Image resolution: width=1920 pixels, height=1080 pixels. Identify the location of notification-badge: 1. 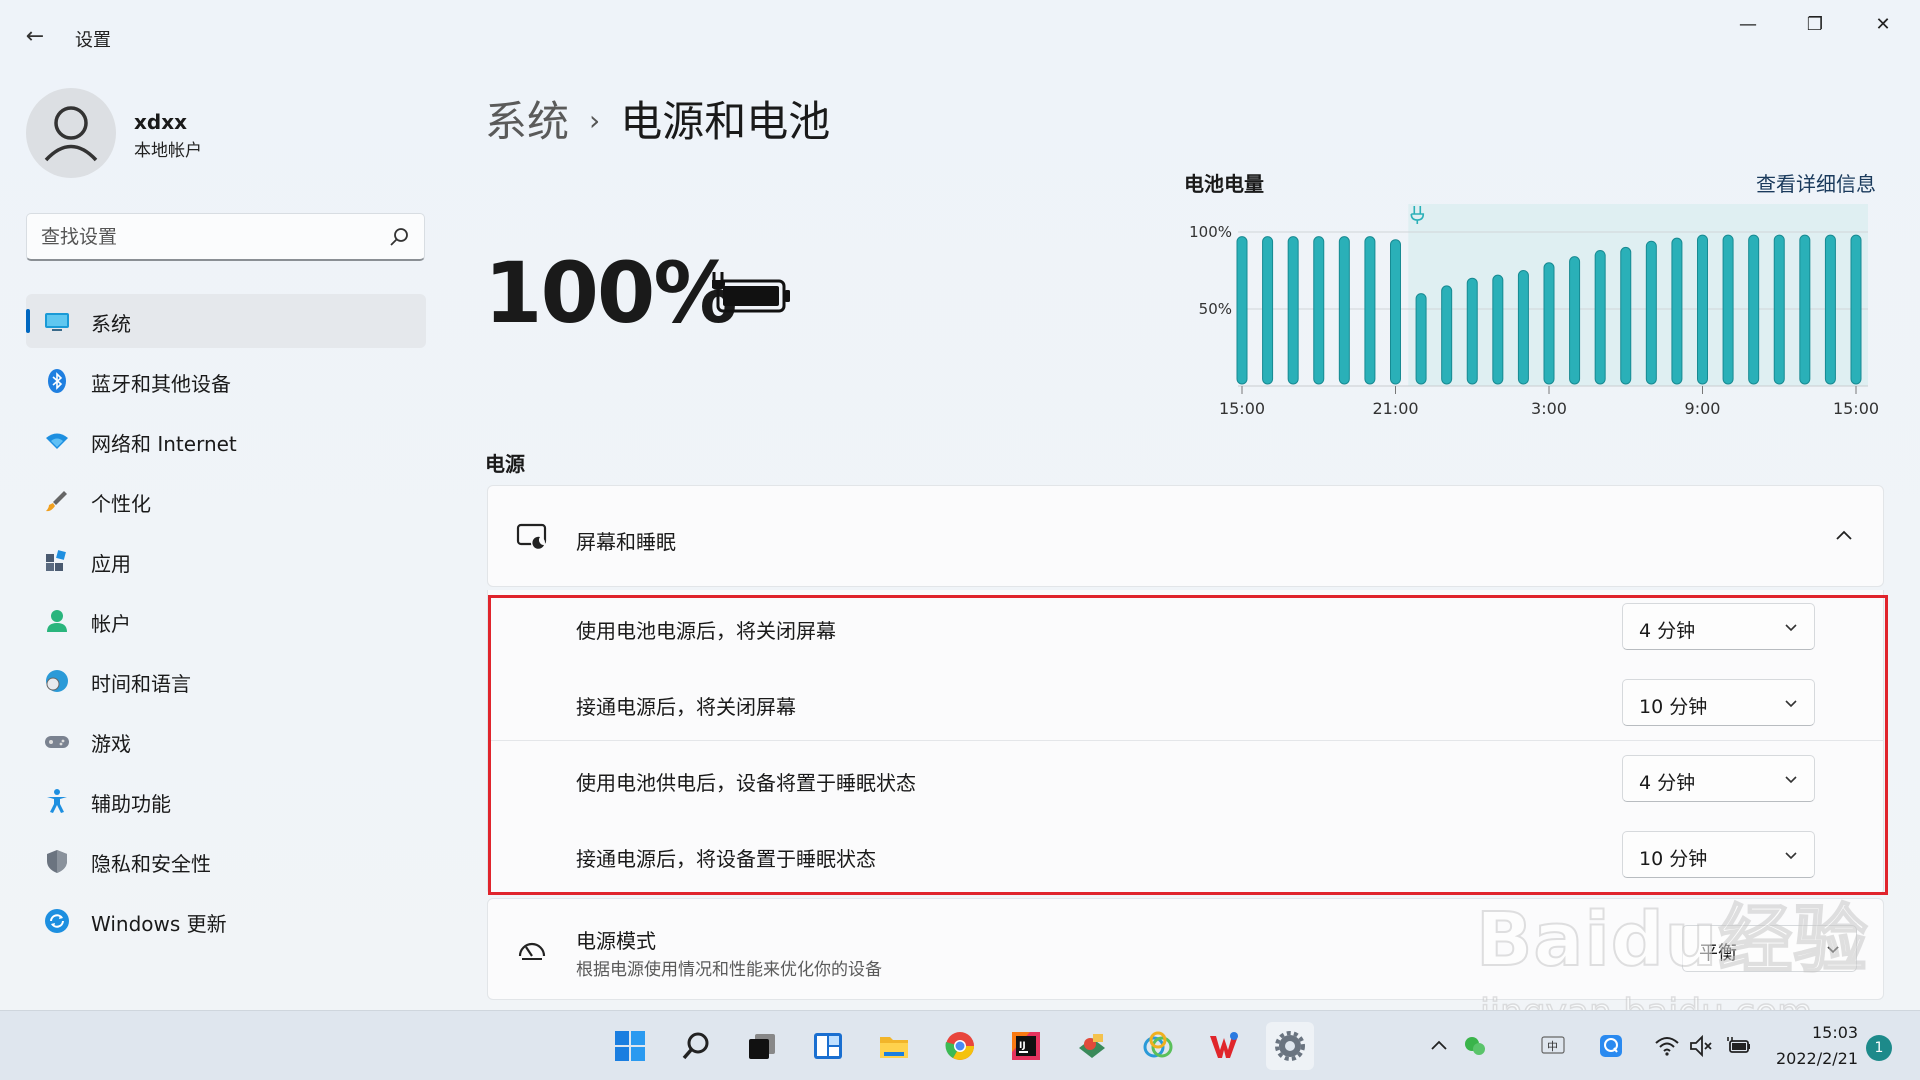
(1879, 1048).